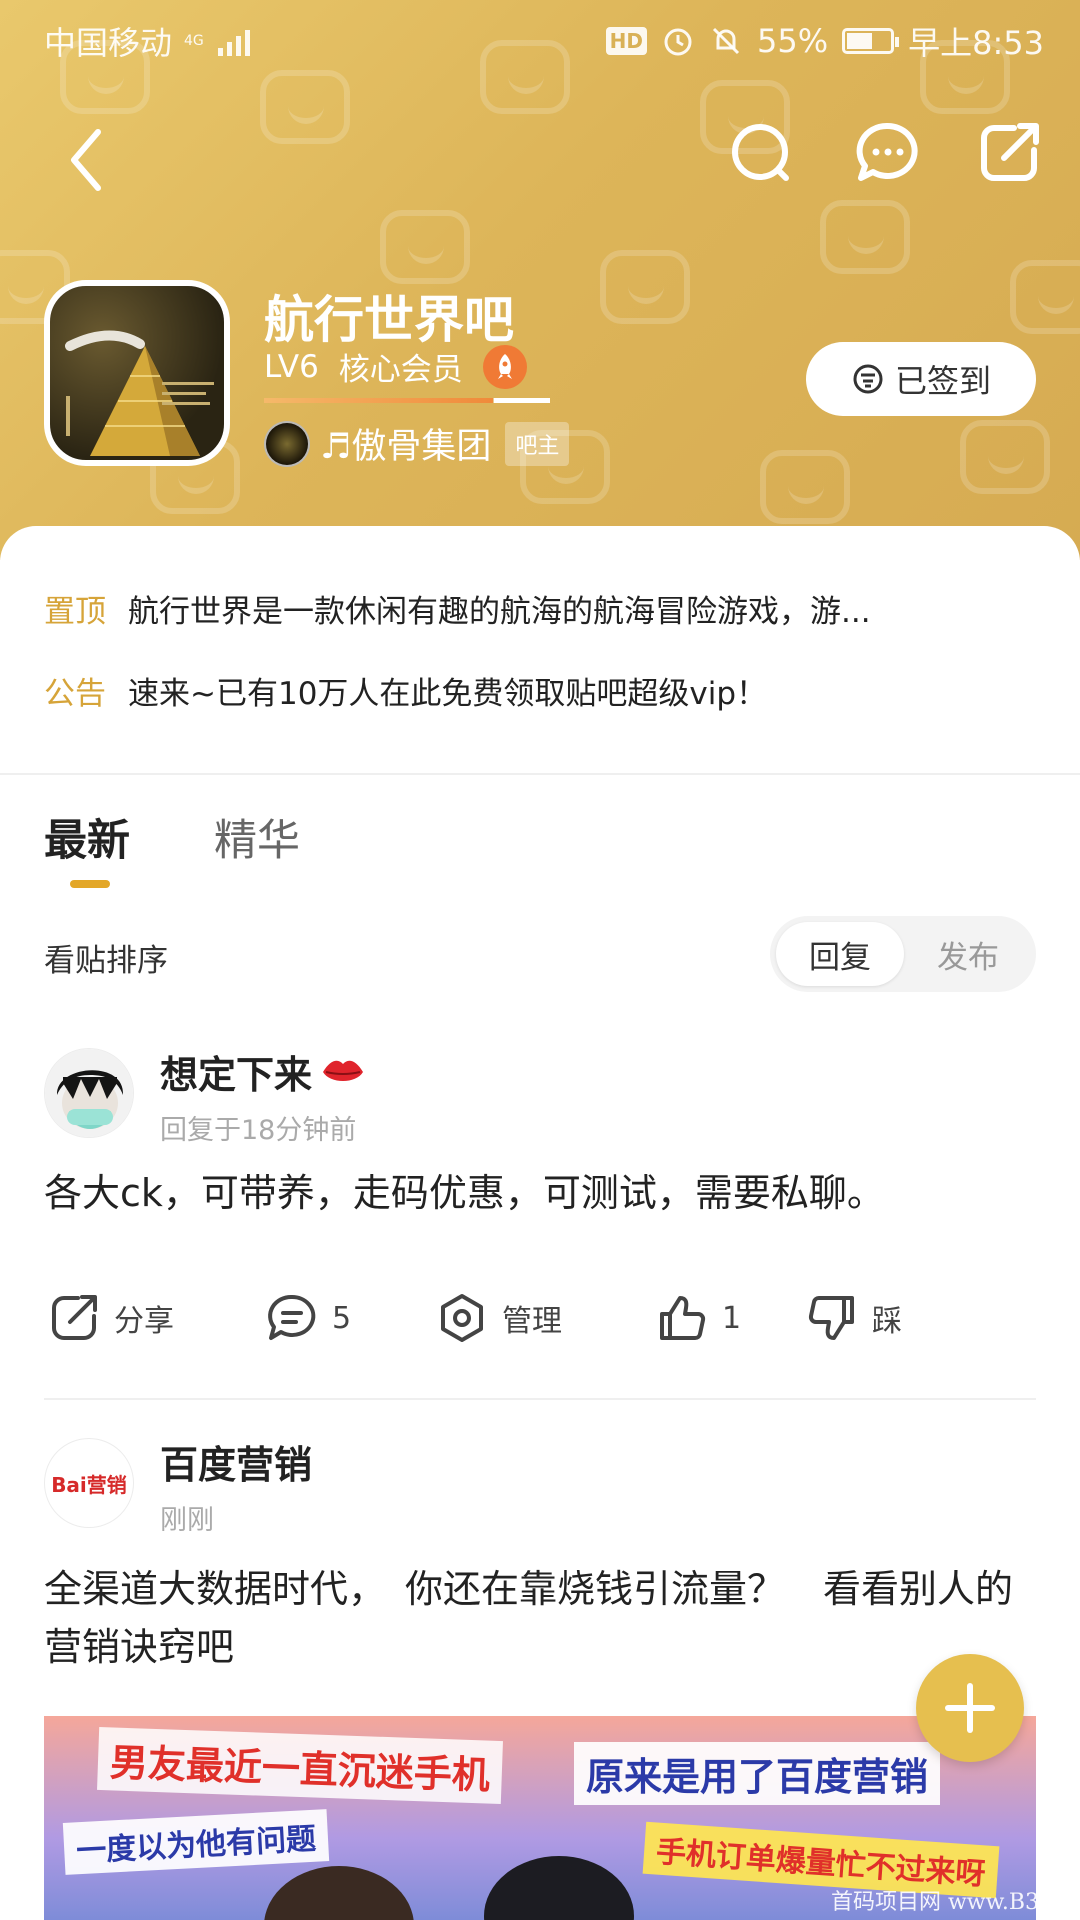 Image resolution: width=1080 pixels, height=1920 pixels. I want to click on avatar-logo-text: Bai营销, so click(89, 1484).